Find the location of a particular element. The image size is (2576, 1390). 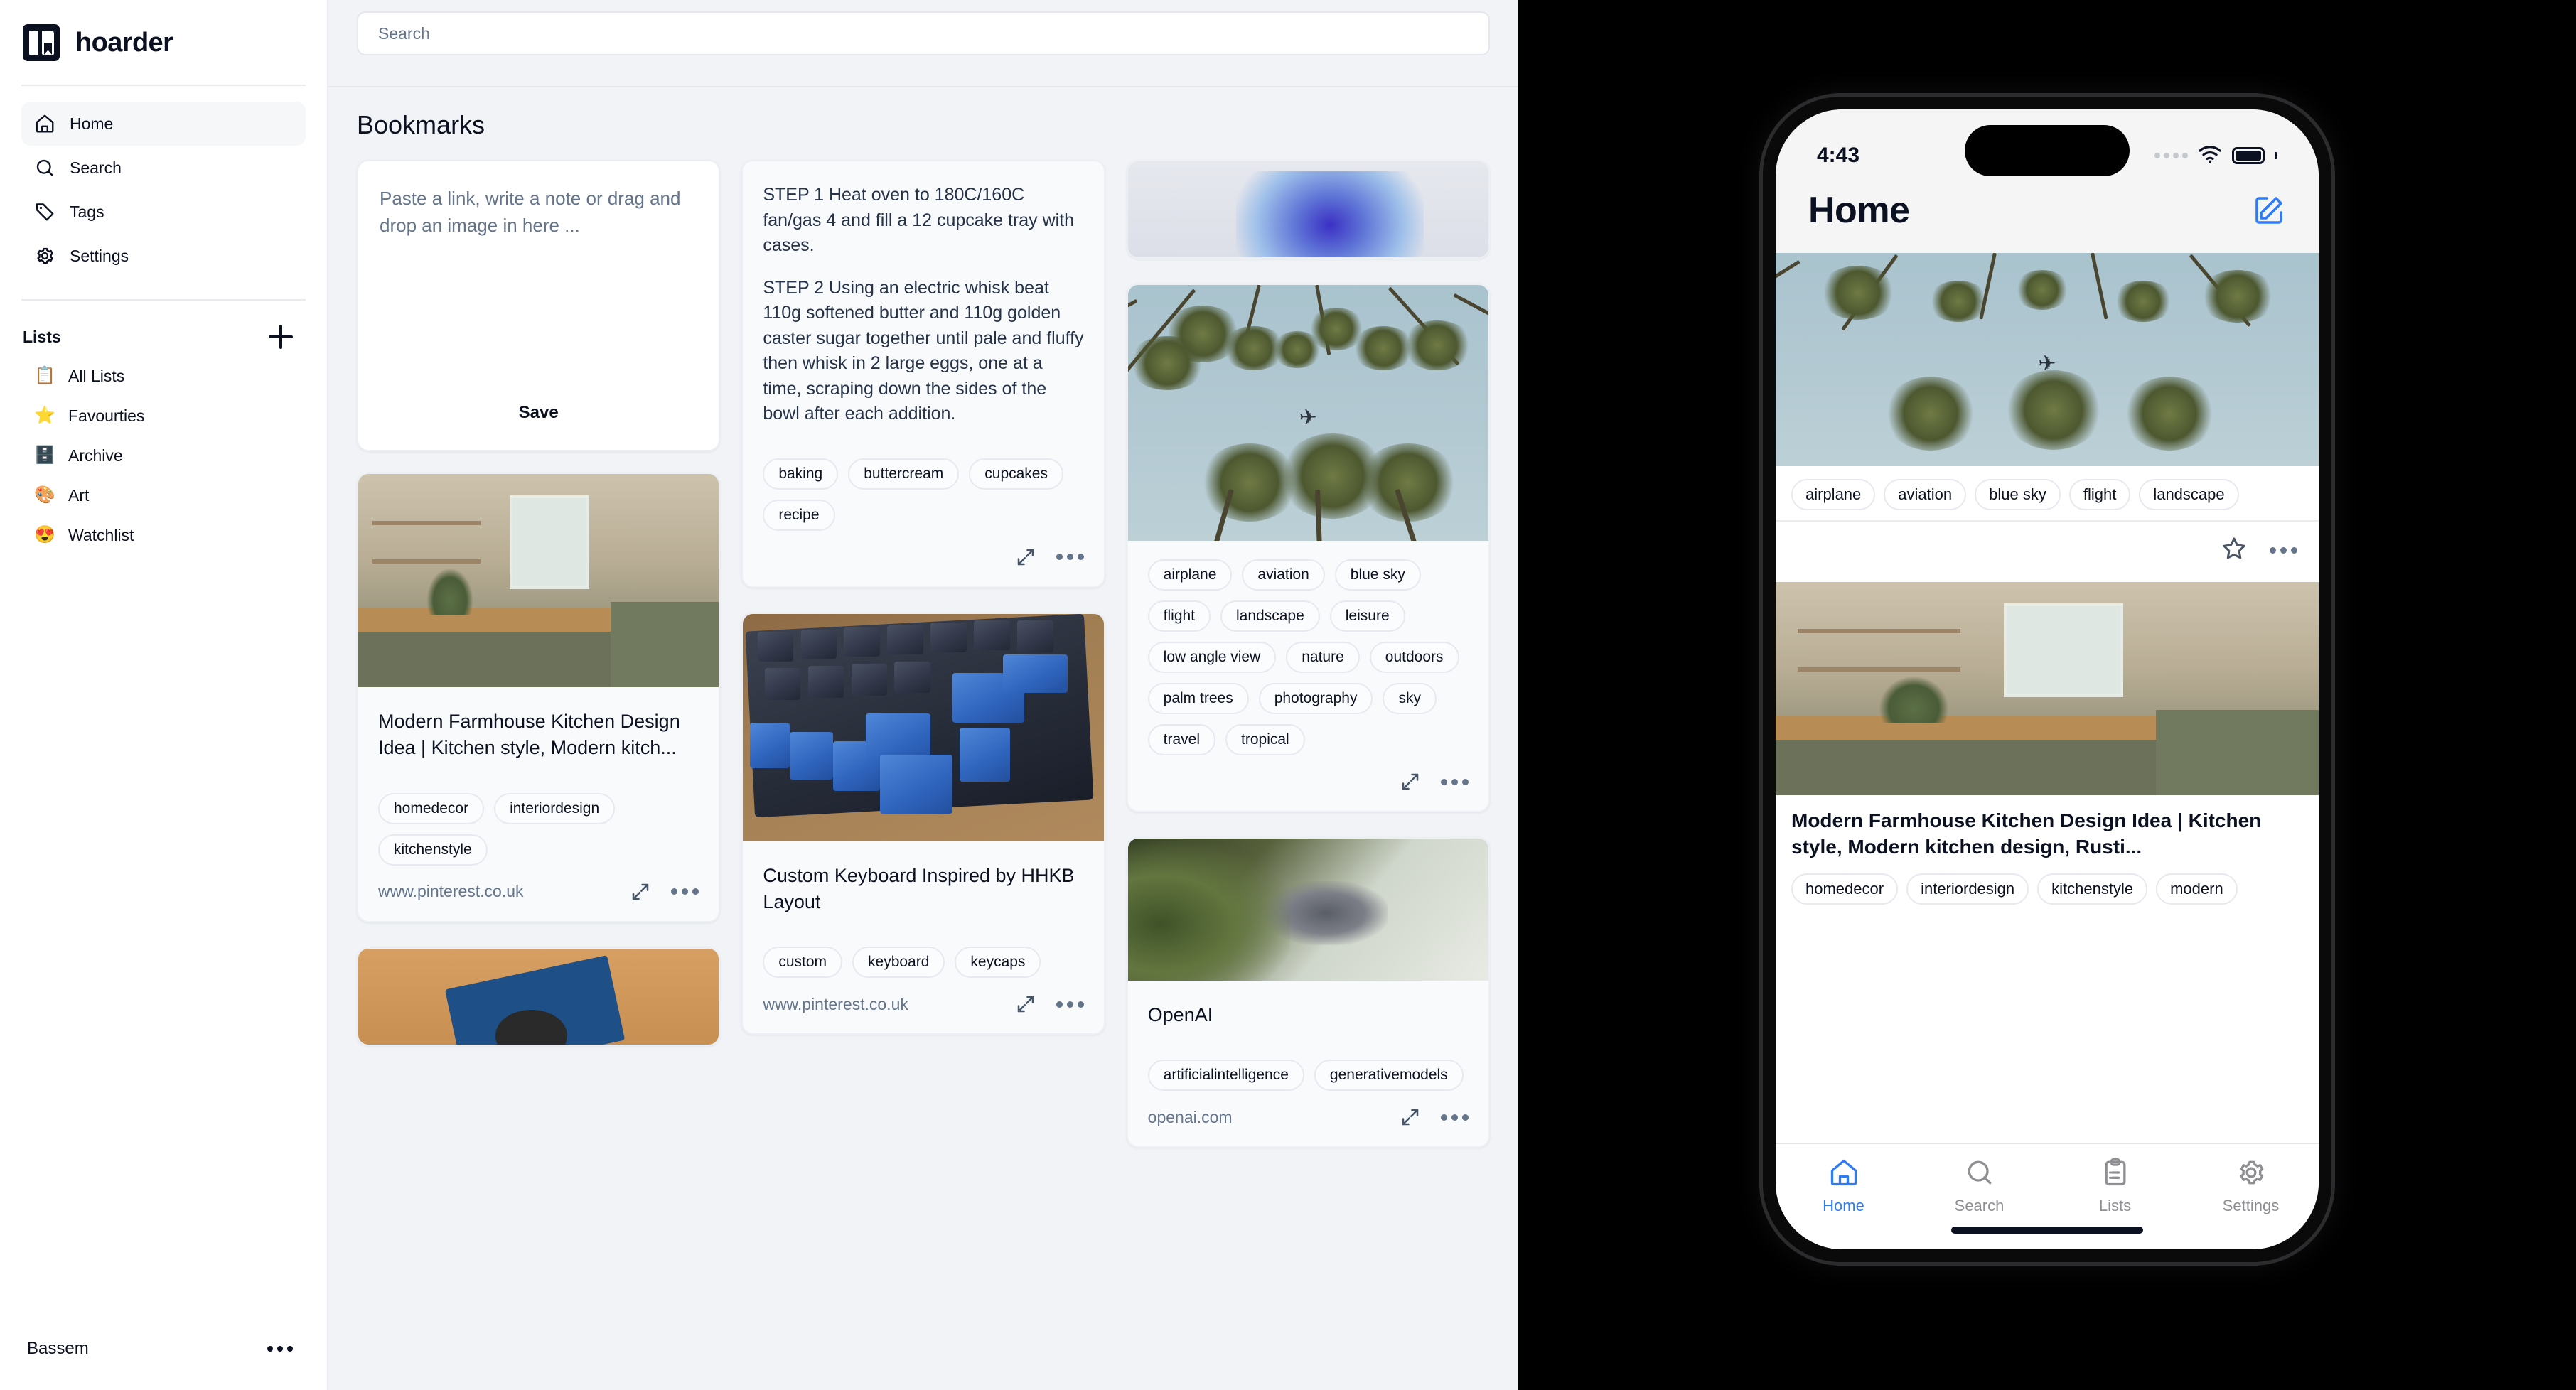

user-menu: Bassem is located at coordinates (163, 1349).